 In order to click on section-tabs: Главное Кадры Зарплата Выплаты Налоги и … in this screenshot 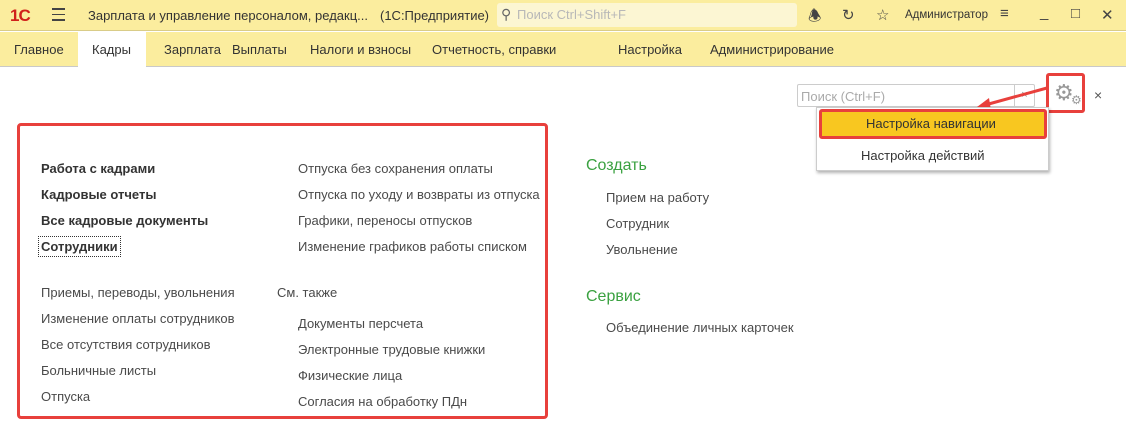, I will do `click(563, 49)`.